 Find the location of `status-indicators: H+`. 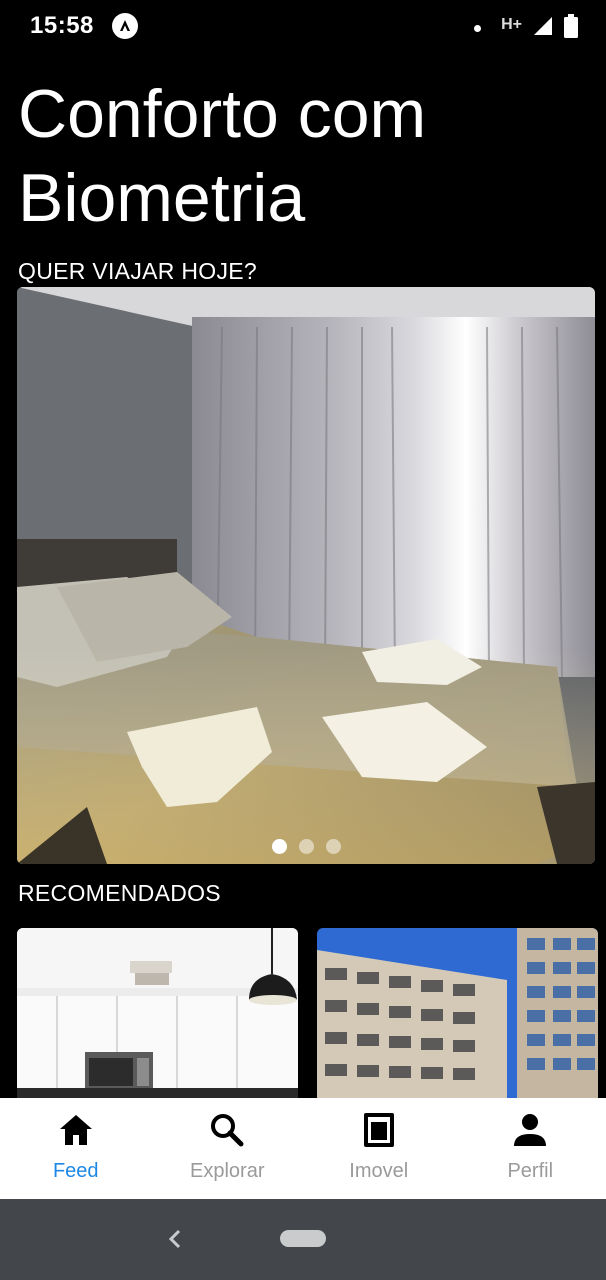

status-indicators: H+ is located at coordinates (526, 28).